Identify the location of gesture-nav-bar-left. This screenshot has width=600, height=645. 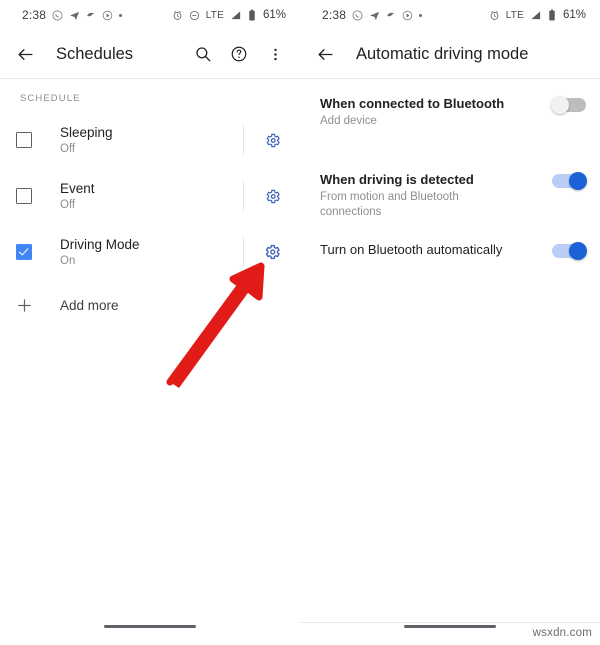
(150, 626).